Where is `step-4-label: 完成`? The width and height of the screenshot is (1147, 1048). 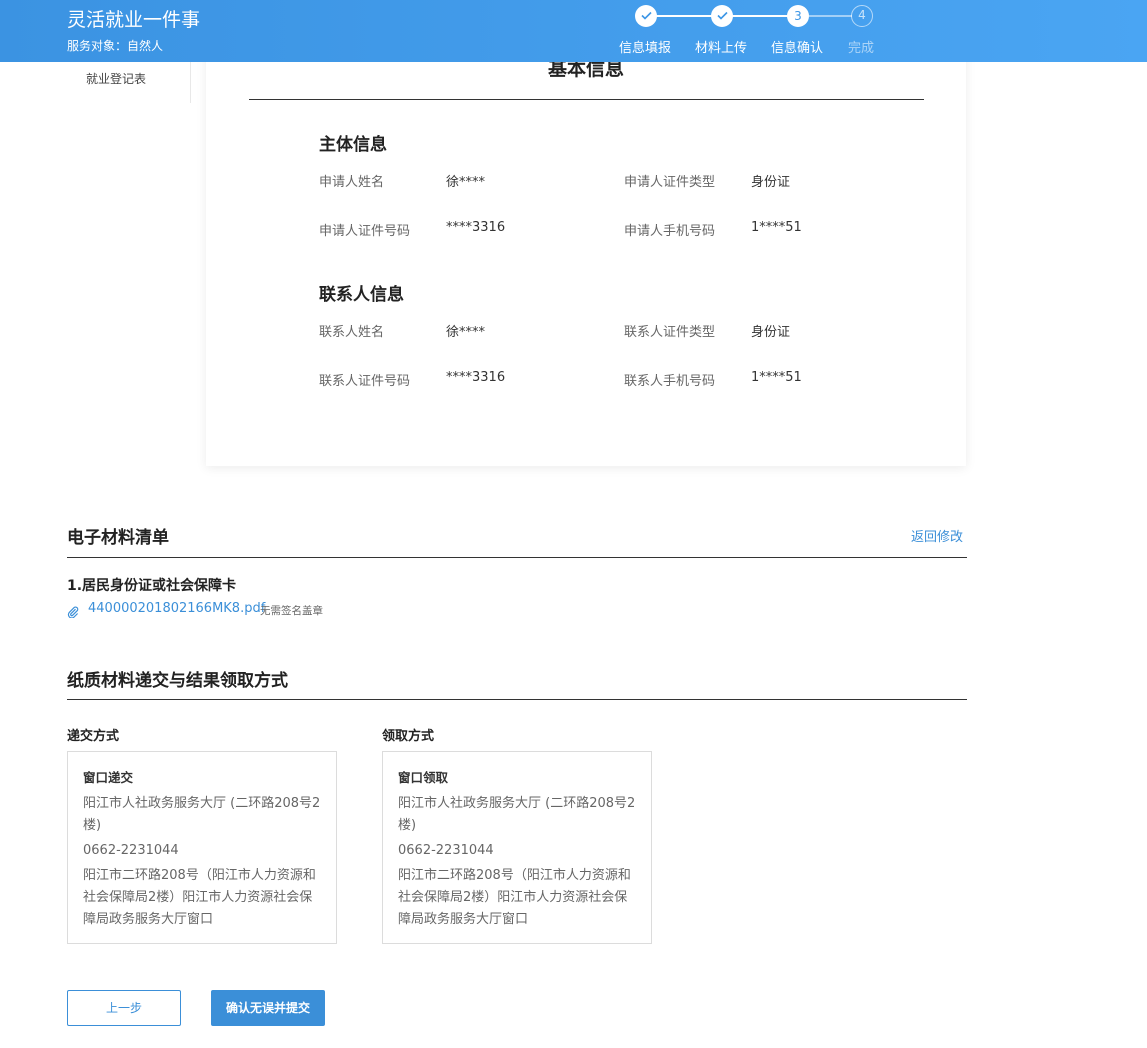
step-4-label: 完成 is located at coordinates (861, 48).